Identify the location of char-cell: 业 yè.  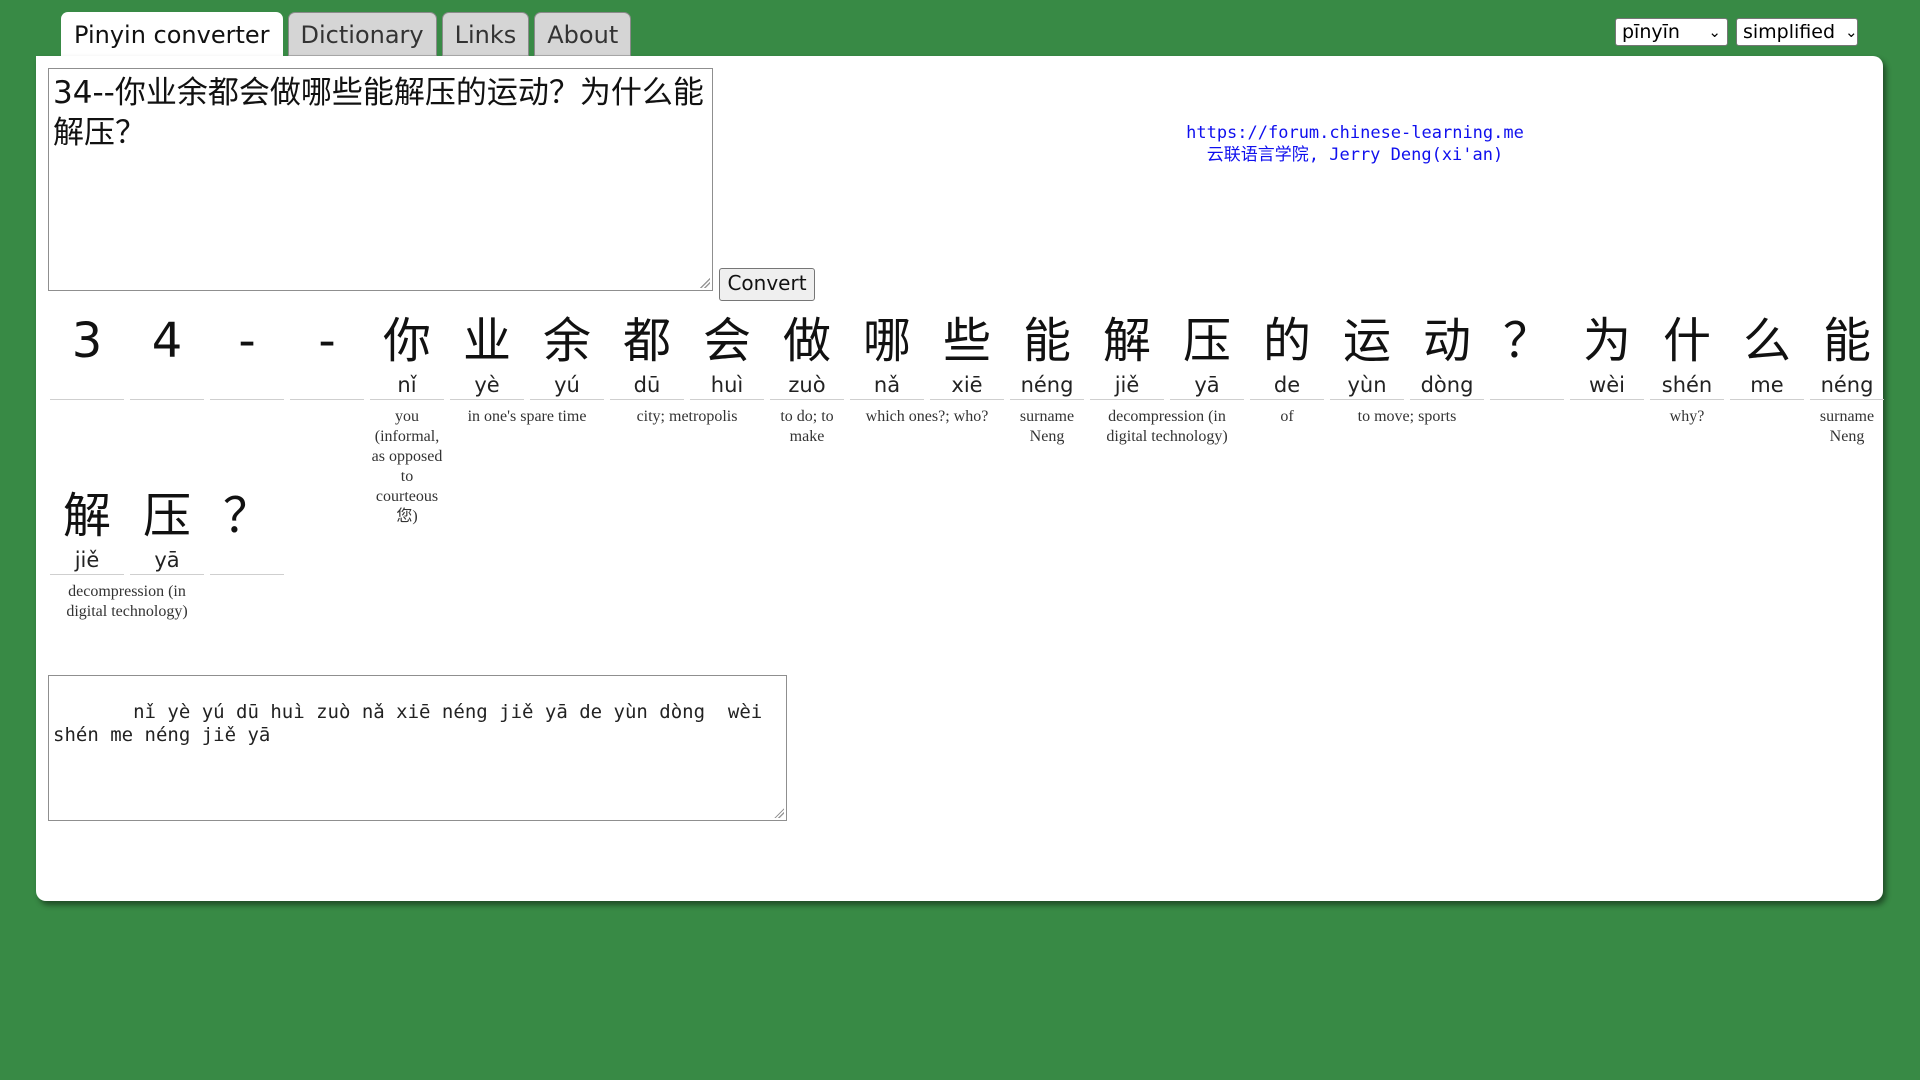
(487, 355).